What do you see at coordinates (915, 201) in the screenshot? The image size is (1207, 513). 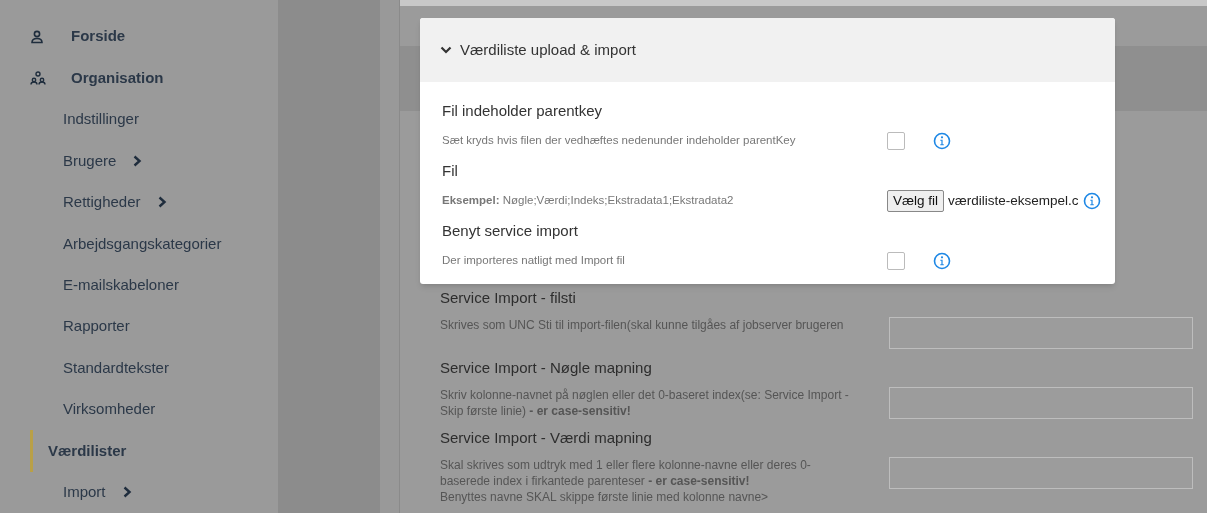 I see `choose-file-button: Vælg fil` at bounding box center [915, 201].